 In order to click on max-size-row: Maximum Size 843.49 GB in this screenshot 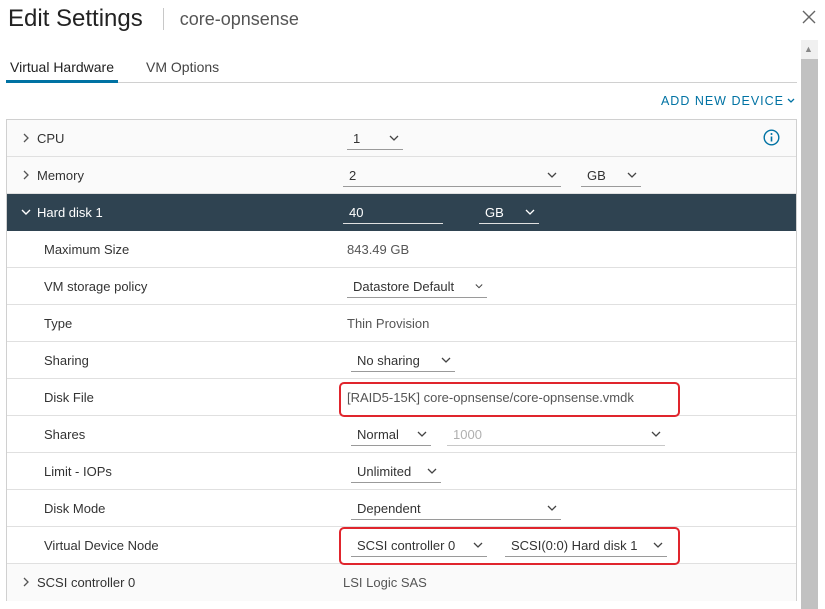, I will do `click(401, 249)`.